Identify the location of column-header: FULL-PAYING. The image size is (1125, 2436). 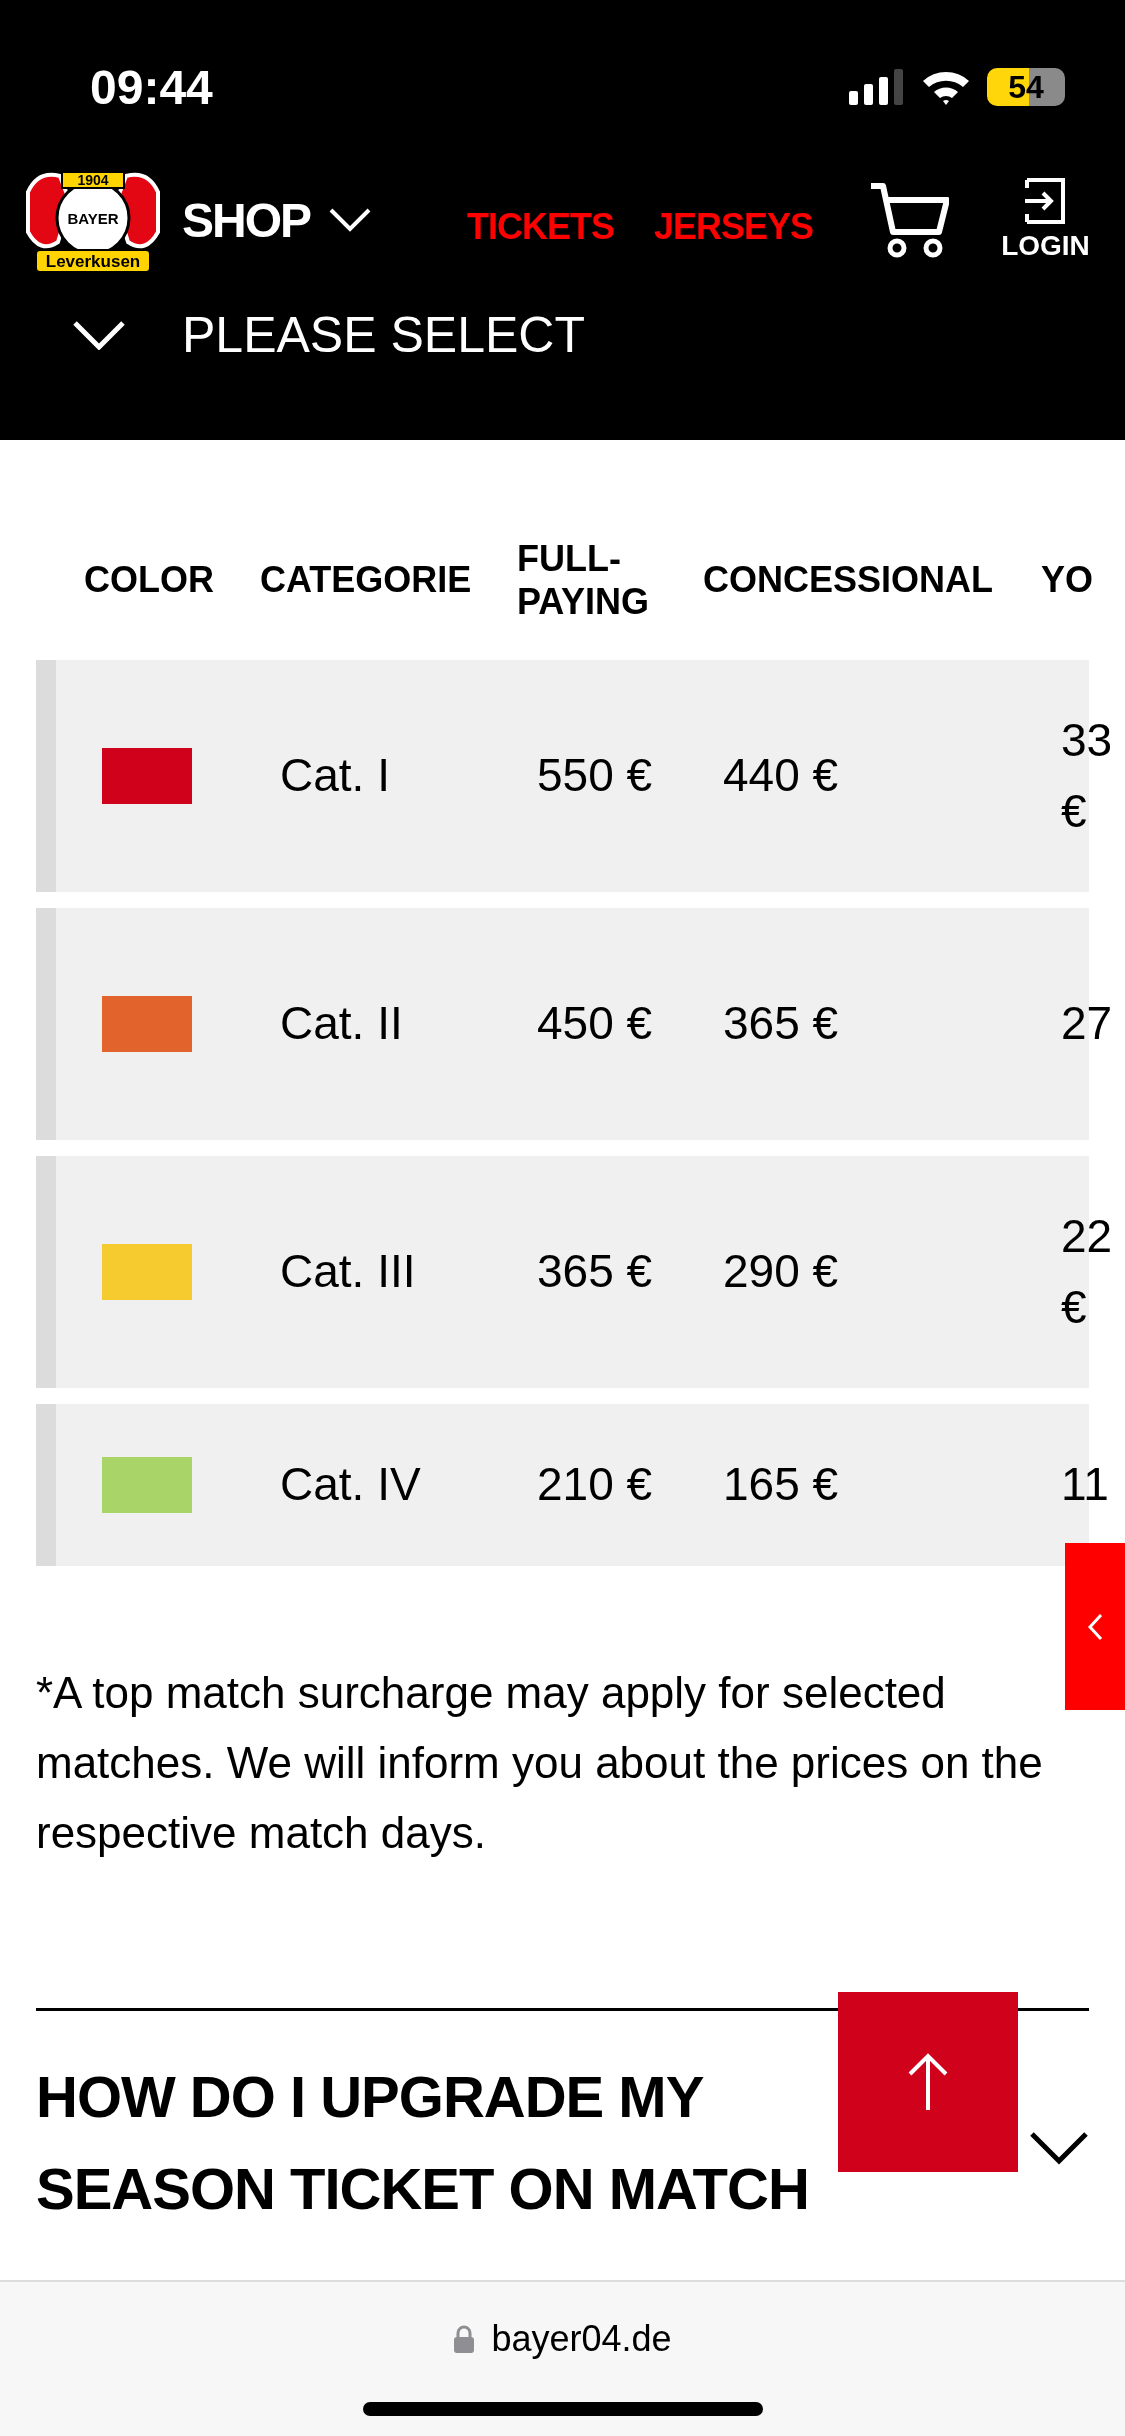
(584, 580).